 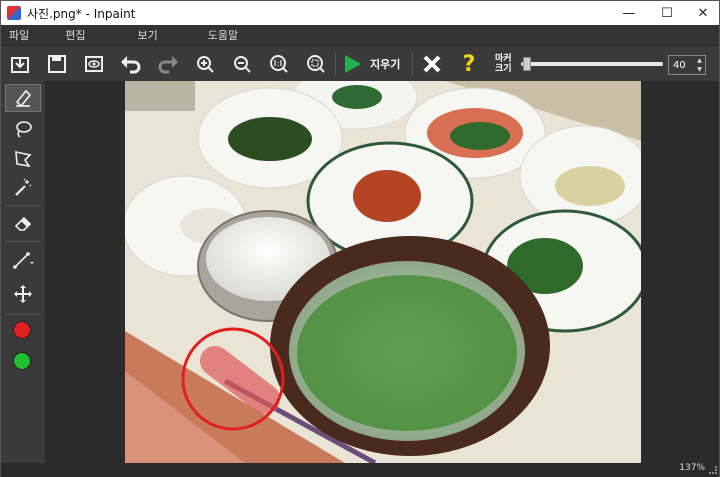 I want to click on close-icon: ✕, so click(x=703, y=13).